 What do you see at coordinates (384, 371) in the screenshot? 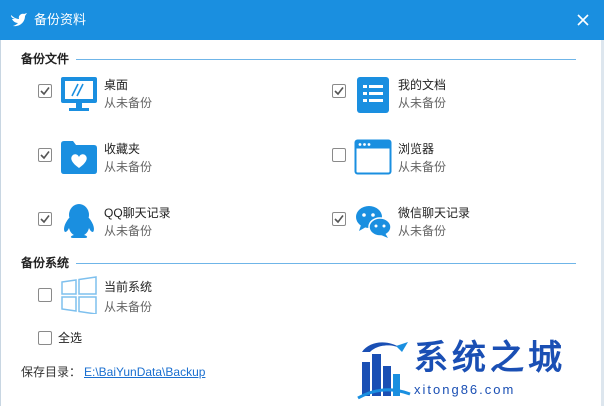
I see `city-logo-icon` at bounding box center [384, 371].